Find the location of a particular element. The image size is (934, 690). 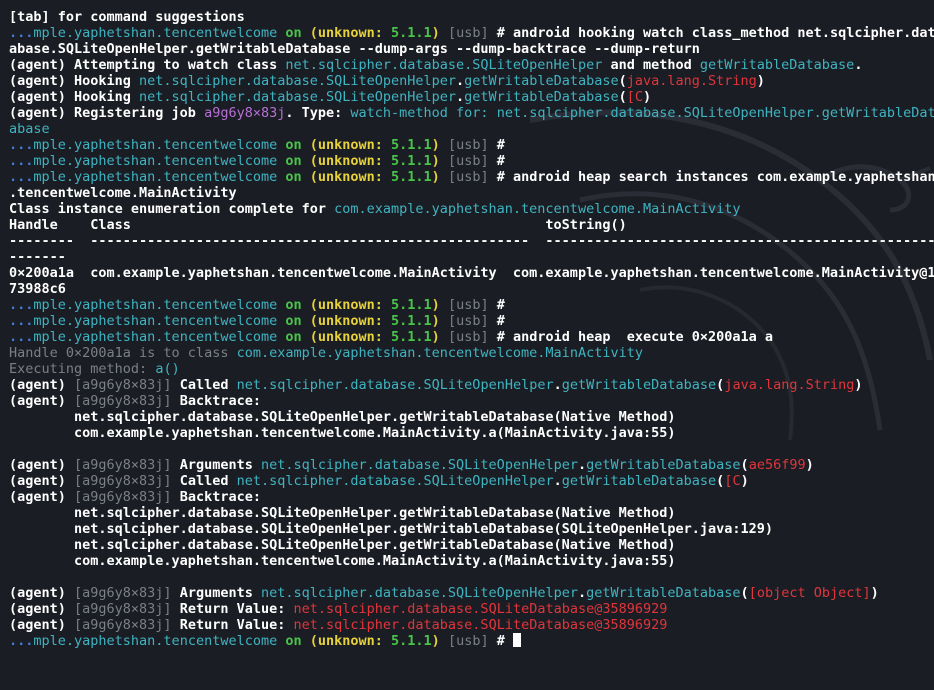

terminal-line: 73988c6 is located at coordinates (471, 289).